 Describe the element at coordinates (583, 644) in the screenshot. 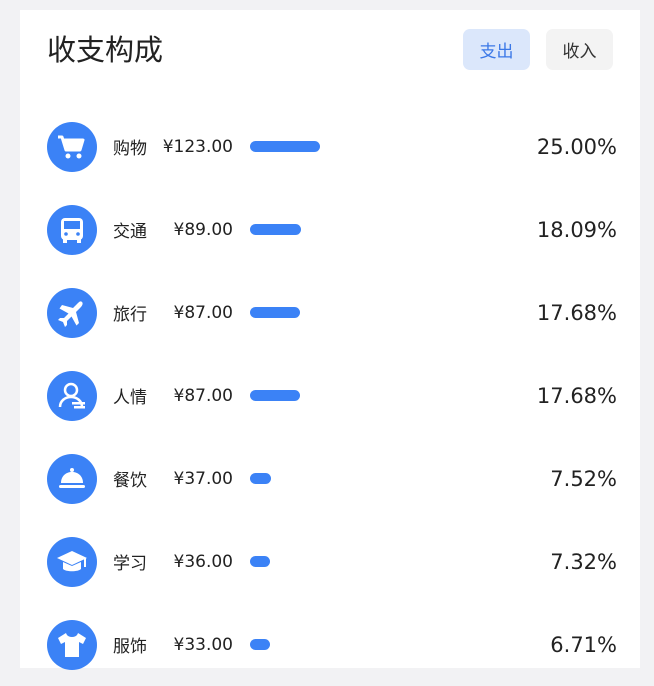

I see `category-percent: 6.71%` at that location.